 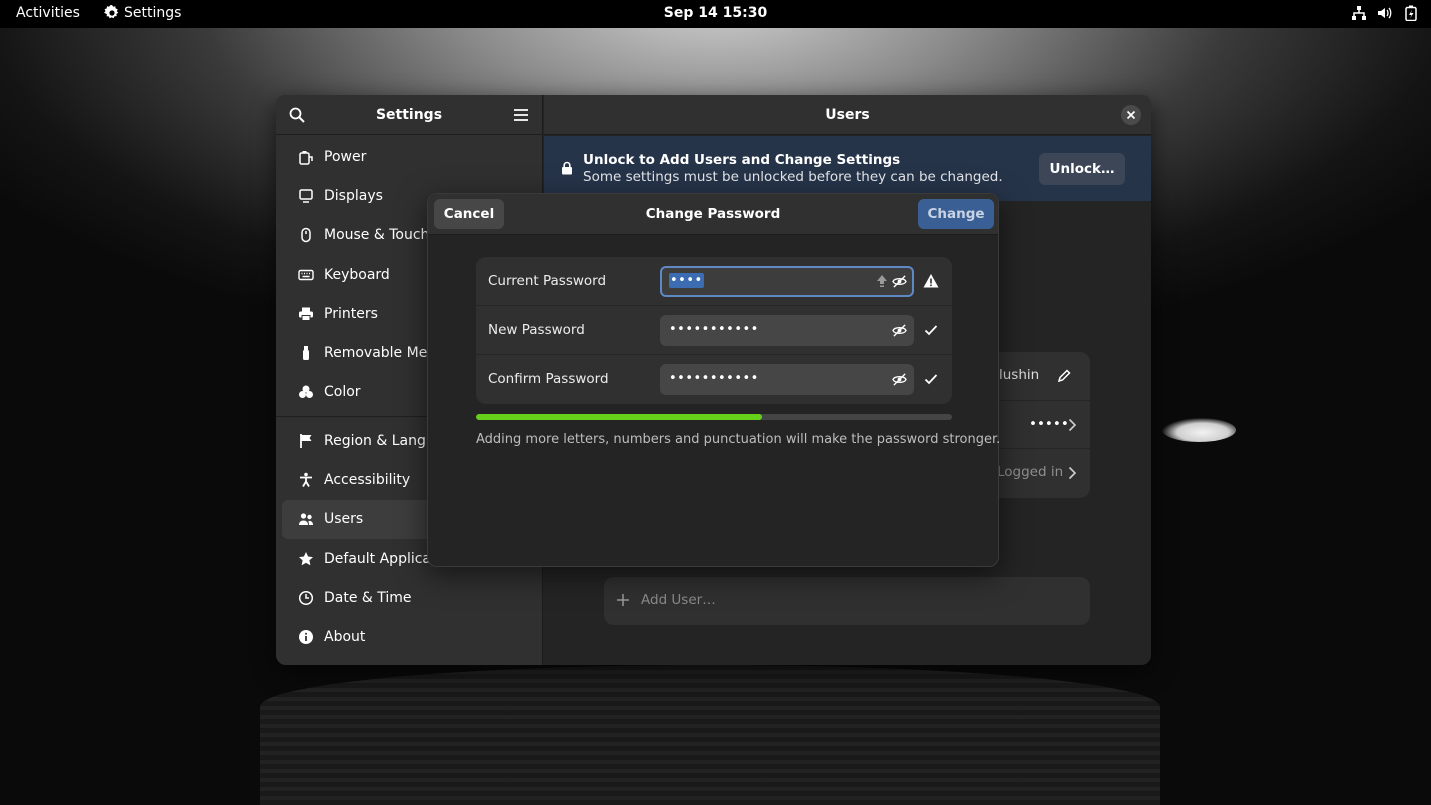 I want to click on mouse-icon, so click(x=306, y=235).